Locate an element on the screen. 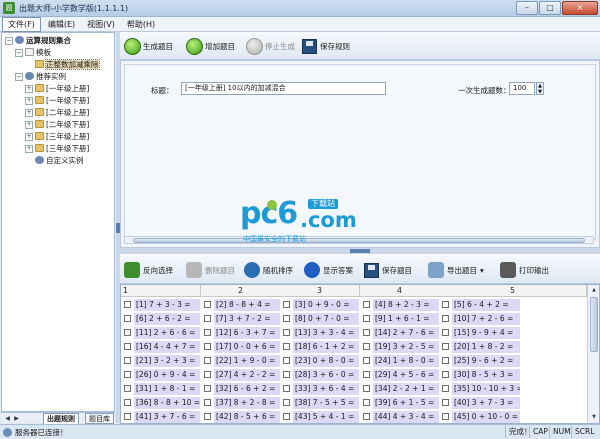 Image resolution: width=600 pixels, height=439 pixels. question-cell: [10] 7 + 2 - 6 = is located at coordinates (486, 319).